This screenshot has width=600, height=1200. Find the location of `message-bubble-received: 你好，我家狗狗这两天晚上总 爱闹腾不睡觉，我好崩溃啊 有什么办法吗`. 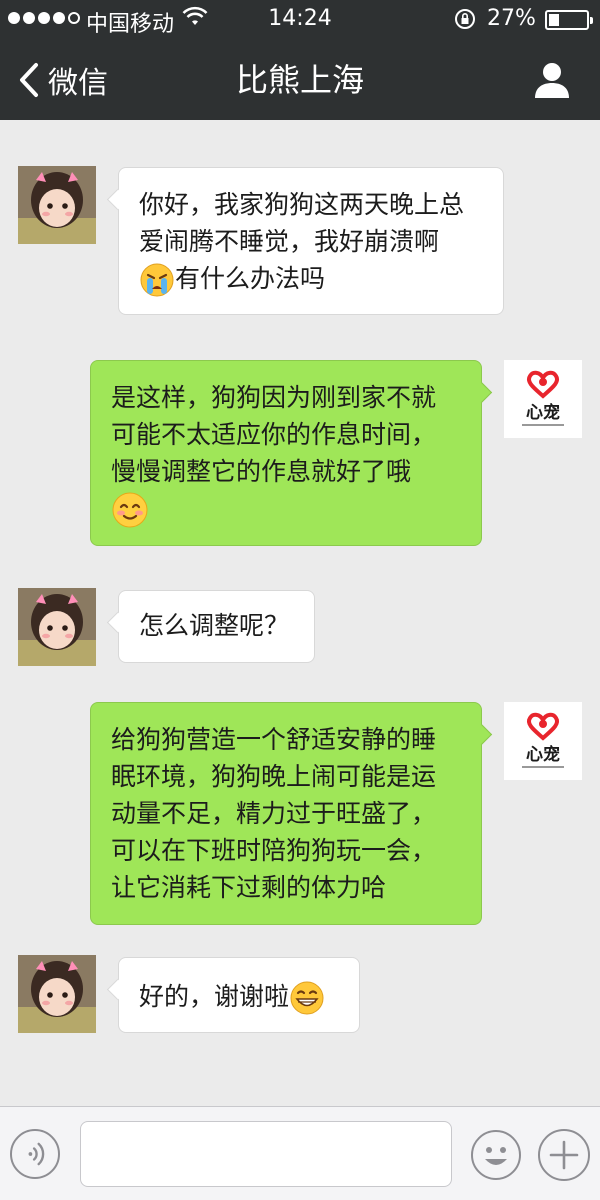

message-bubble-received: 你好，我家狗狗这两天晚上总 爱闹腾不睡觉，我好崩溃啊 有什么办法吗 is located at coordinates (311, 241).